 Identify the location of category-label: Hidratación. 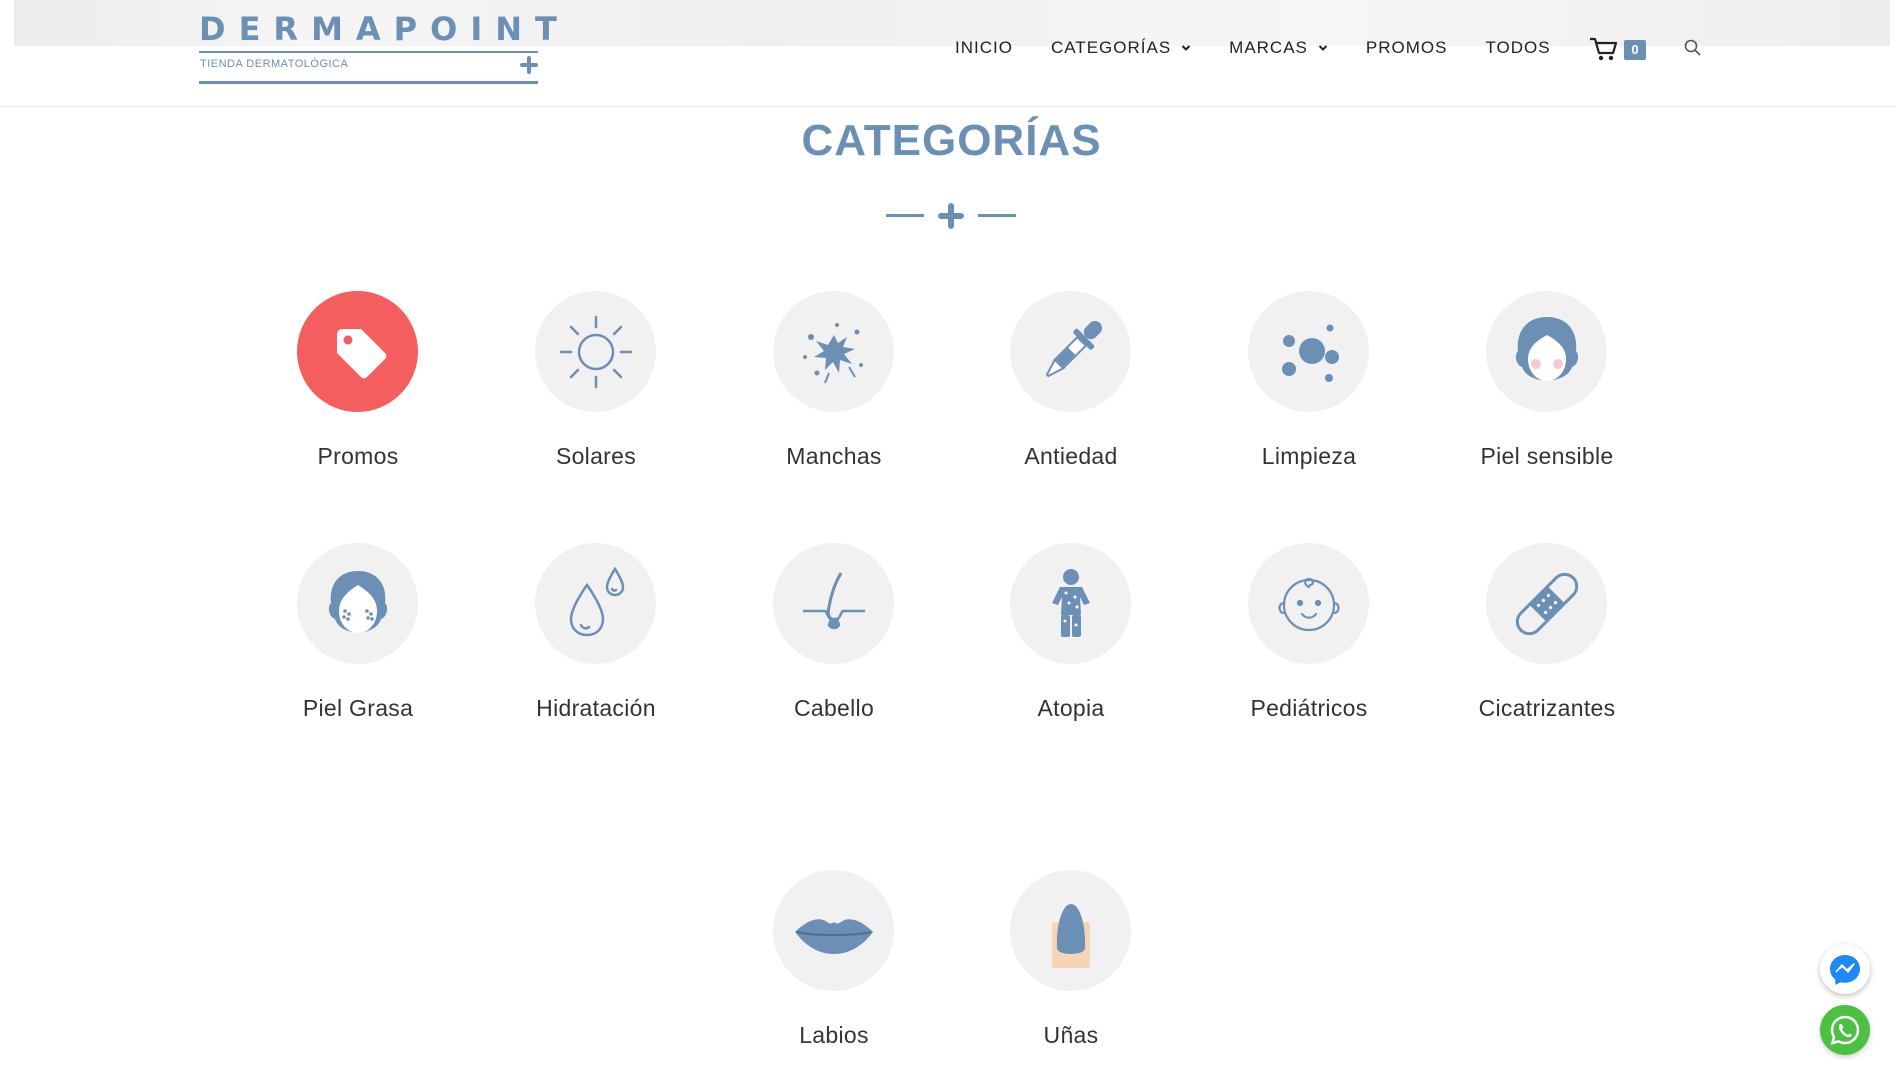
(596, 708).